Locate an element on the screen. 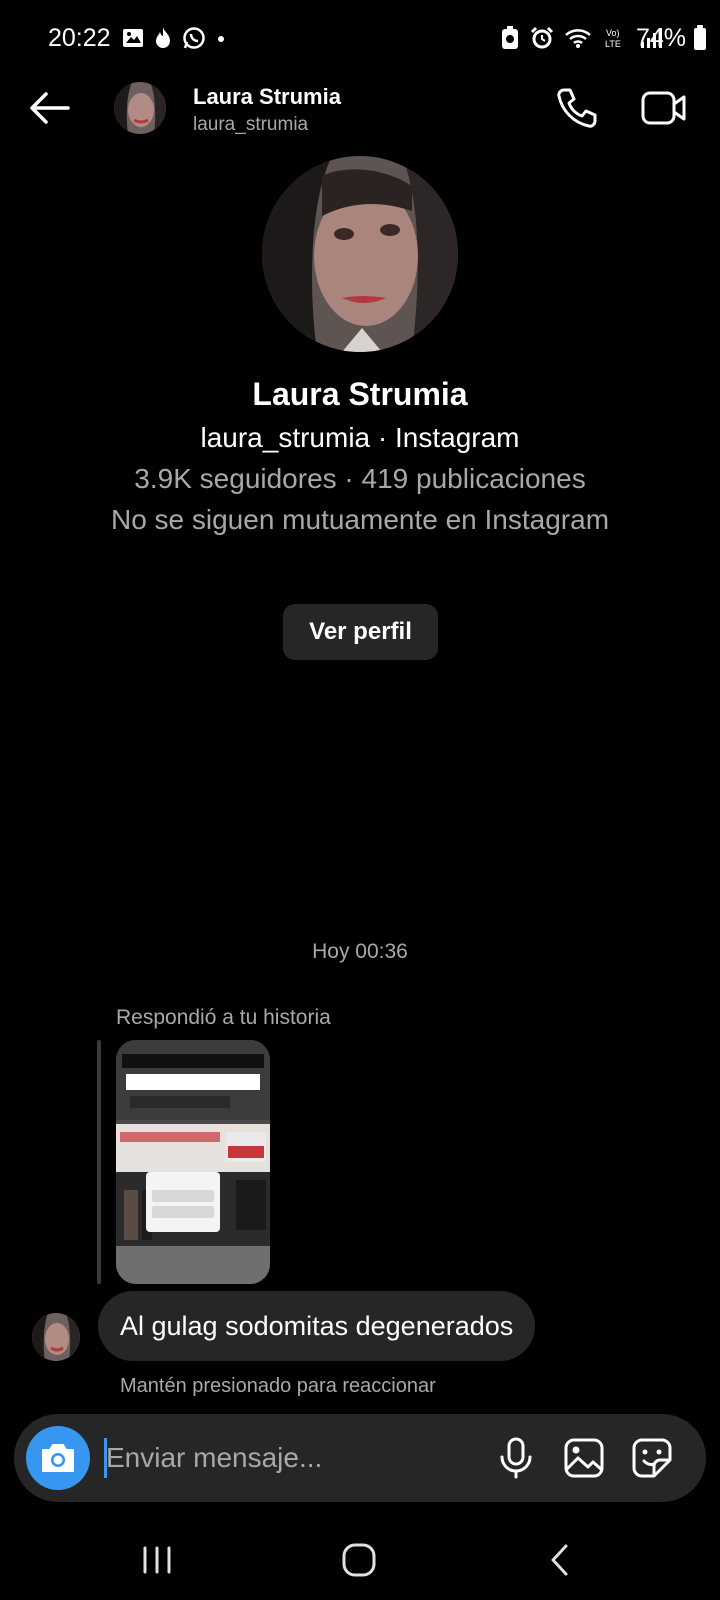 The width and height of the screenshot is (720, 1600). reply-indicator-bar is located at coordinates (99, 1162).